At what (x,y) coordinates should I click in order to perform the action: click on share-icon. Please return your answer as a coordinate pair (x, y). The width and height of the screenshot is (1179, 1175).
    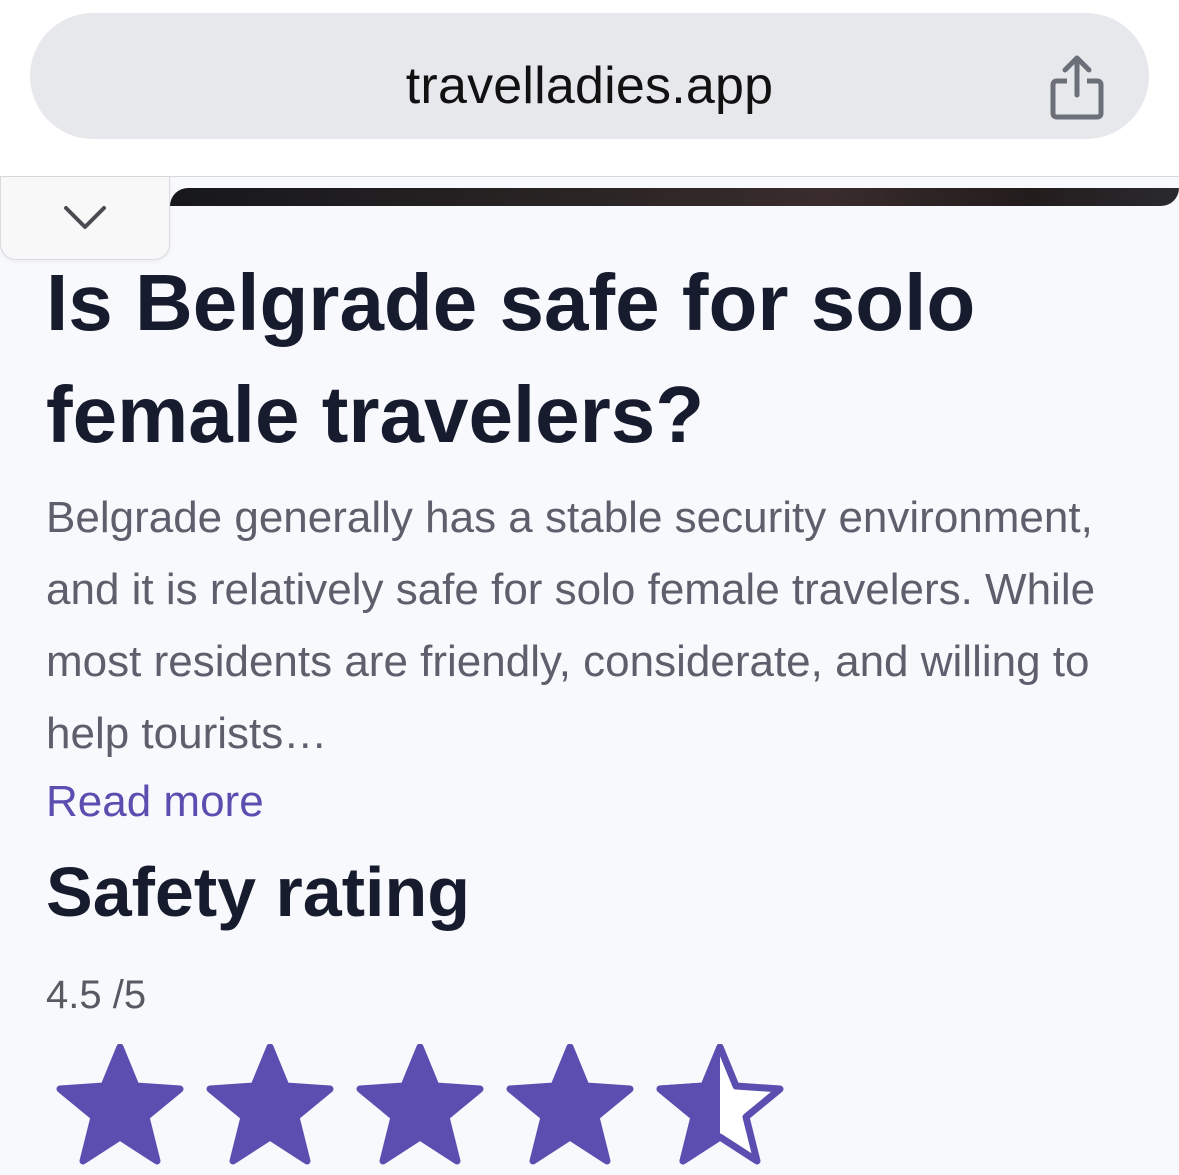
    Looking at the image, I should click on (1077, 88).